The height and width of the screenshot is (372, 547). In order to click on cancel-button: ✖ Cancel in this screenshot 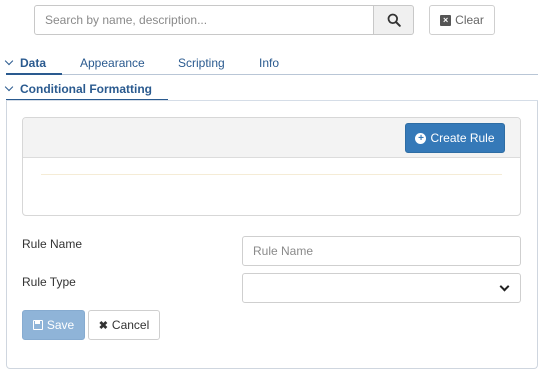, I will do `click(124, 325)`.